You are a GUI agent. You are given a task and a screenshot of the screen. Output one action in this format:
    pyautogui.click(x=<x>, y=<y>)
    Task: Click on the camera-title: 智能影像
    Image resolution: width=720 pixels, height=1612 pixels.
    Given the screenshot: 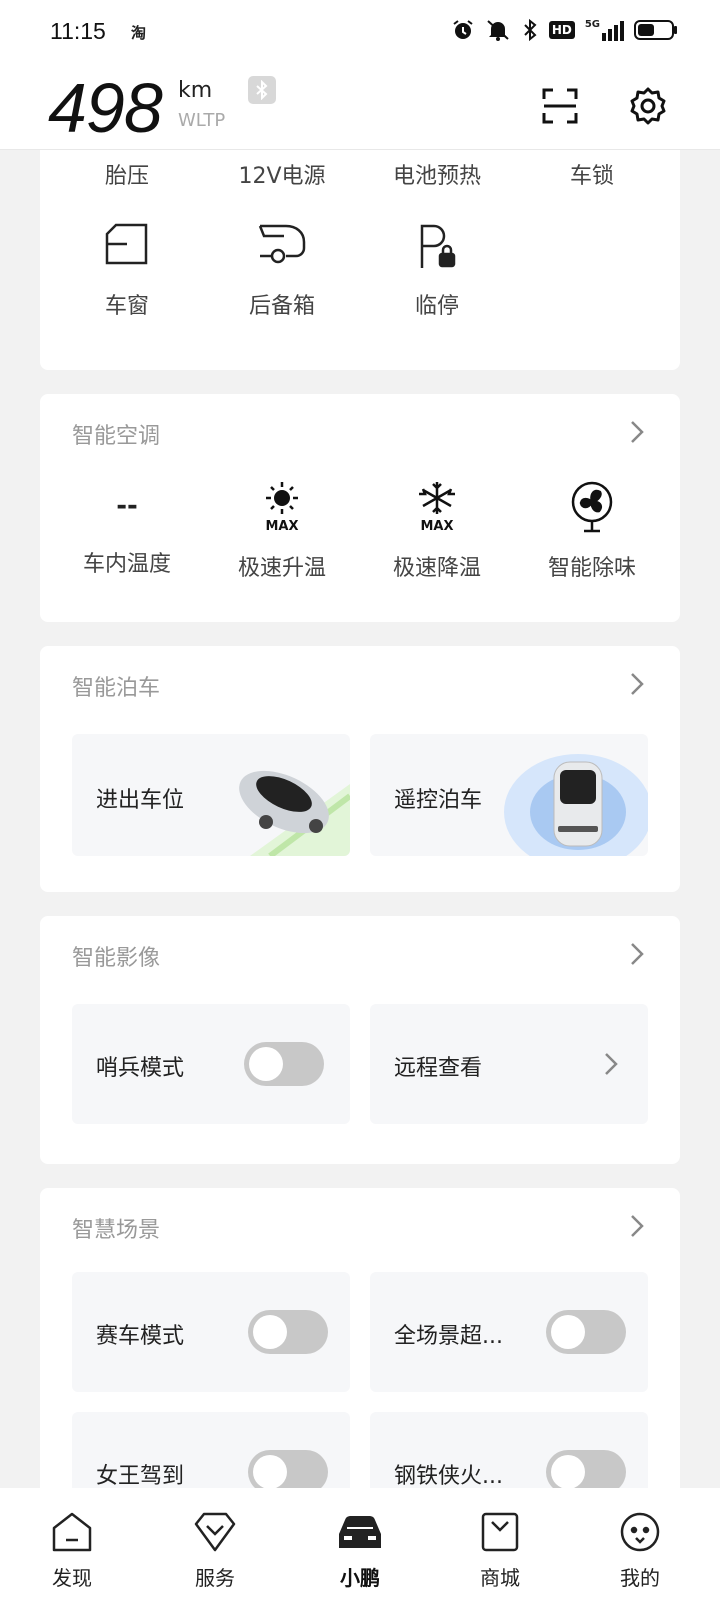 What is the action you would take?
    pyautogui.click(x=116, y=958)
    